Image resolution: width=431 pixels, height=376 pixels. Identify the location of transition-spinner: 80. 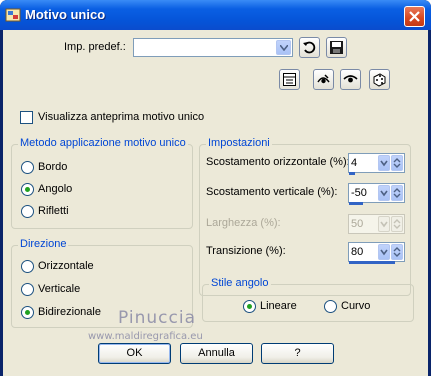
(376, 253).